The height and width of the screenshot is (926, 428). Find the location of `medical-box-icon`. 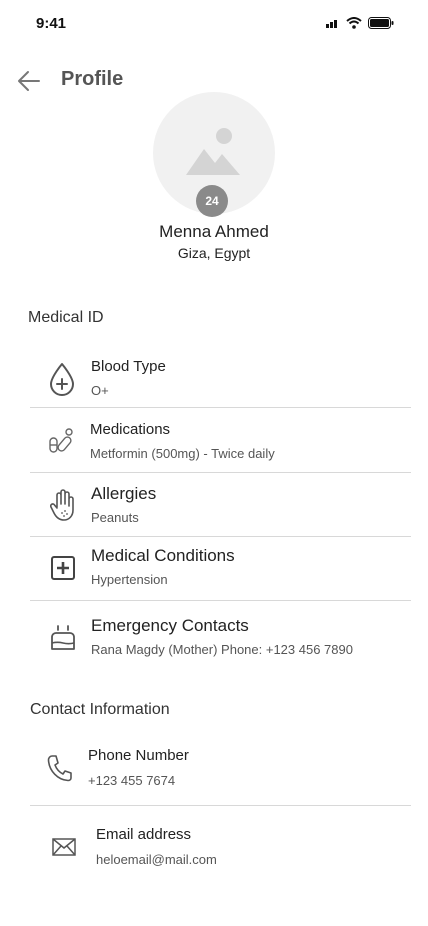

medical-box-icon is located at coordinates (63, 568).